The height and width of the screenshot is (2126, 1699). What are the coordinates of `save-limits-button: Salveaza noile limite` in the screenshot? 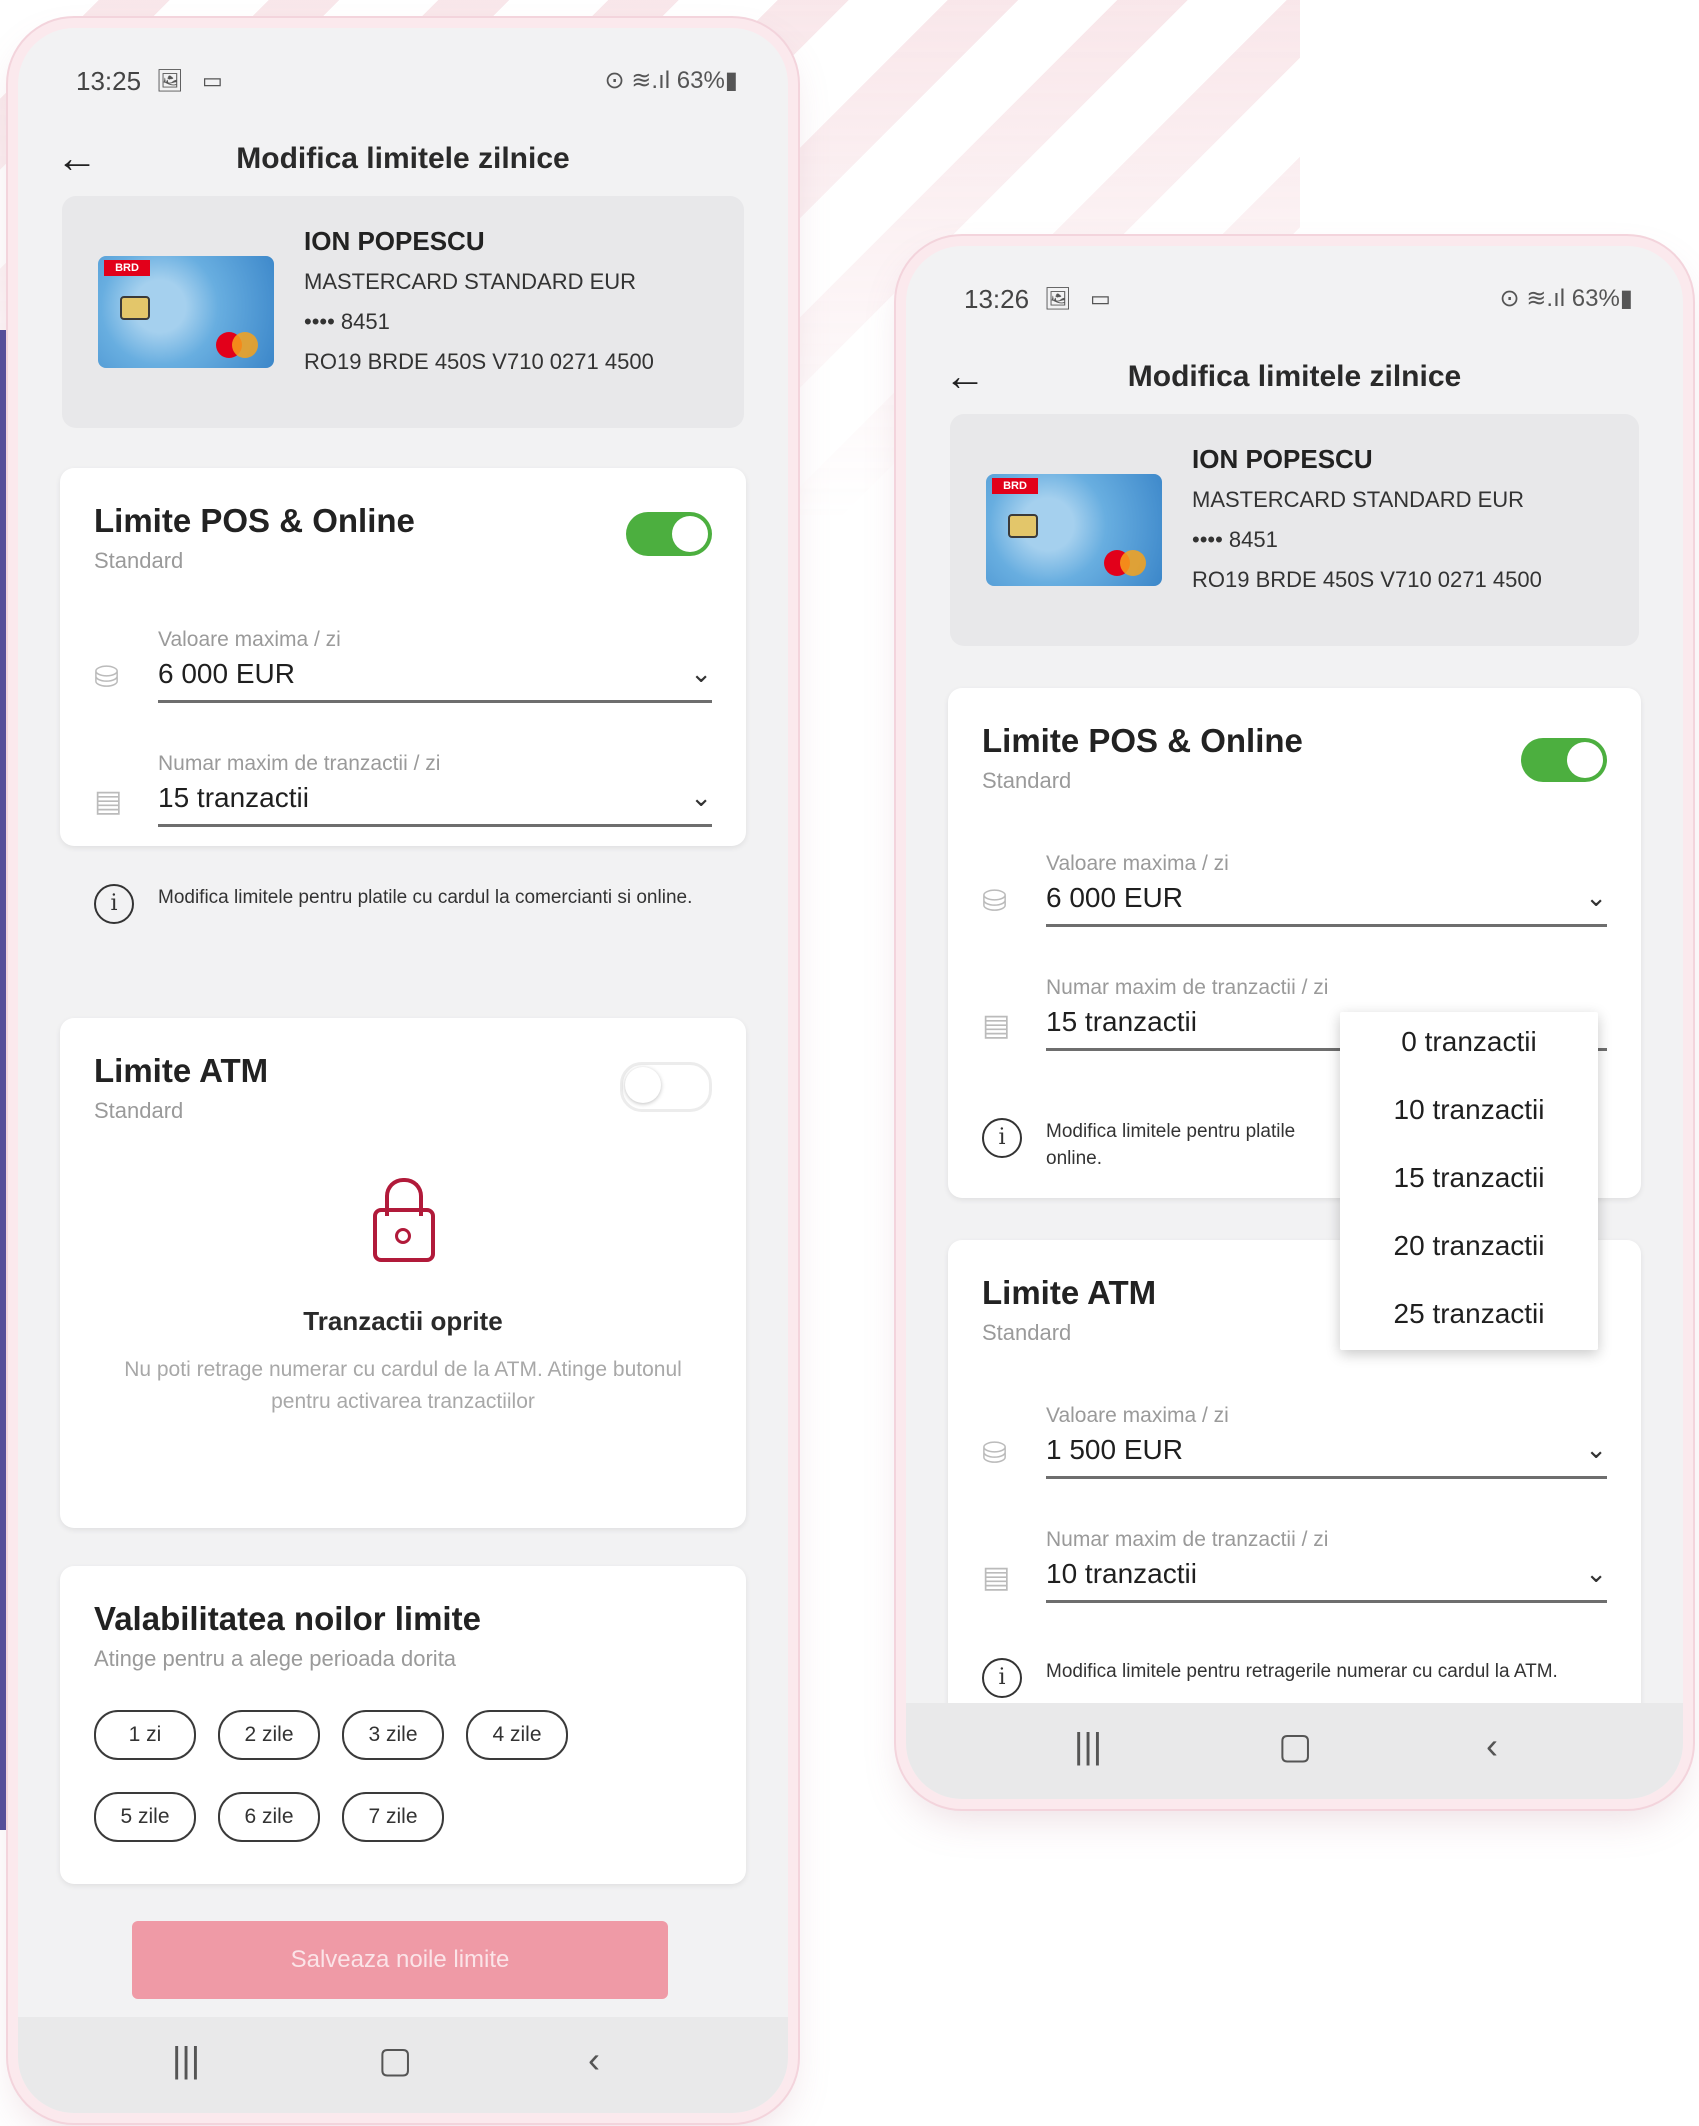 It's located at (400, 1960).